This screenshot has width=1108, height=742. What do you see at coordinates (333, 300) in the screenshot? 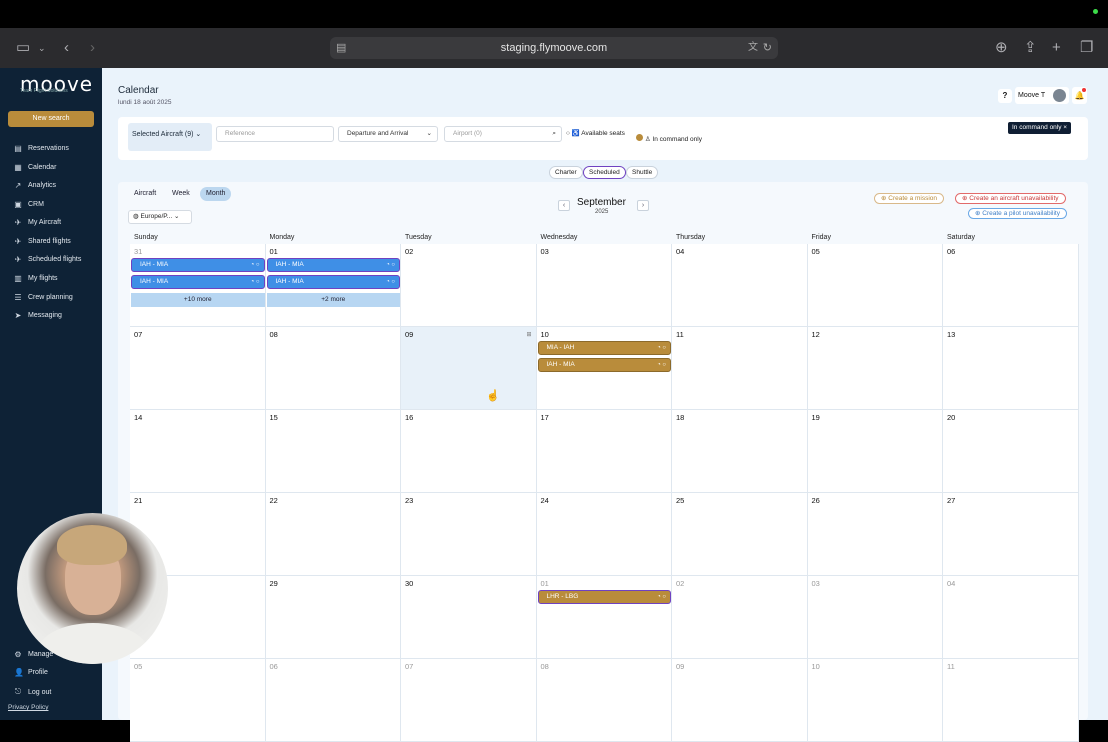
I see `more-events-button: +2 more` at bounding box center [333, 300].